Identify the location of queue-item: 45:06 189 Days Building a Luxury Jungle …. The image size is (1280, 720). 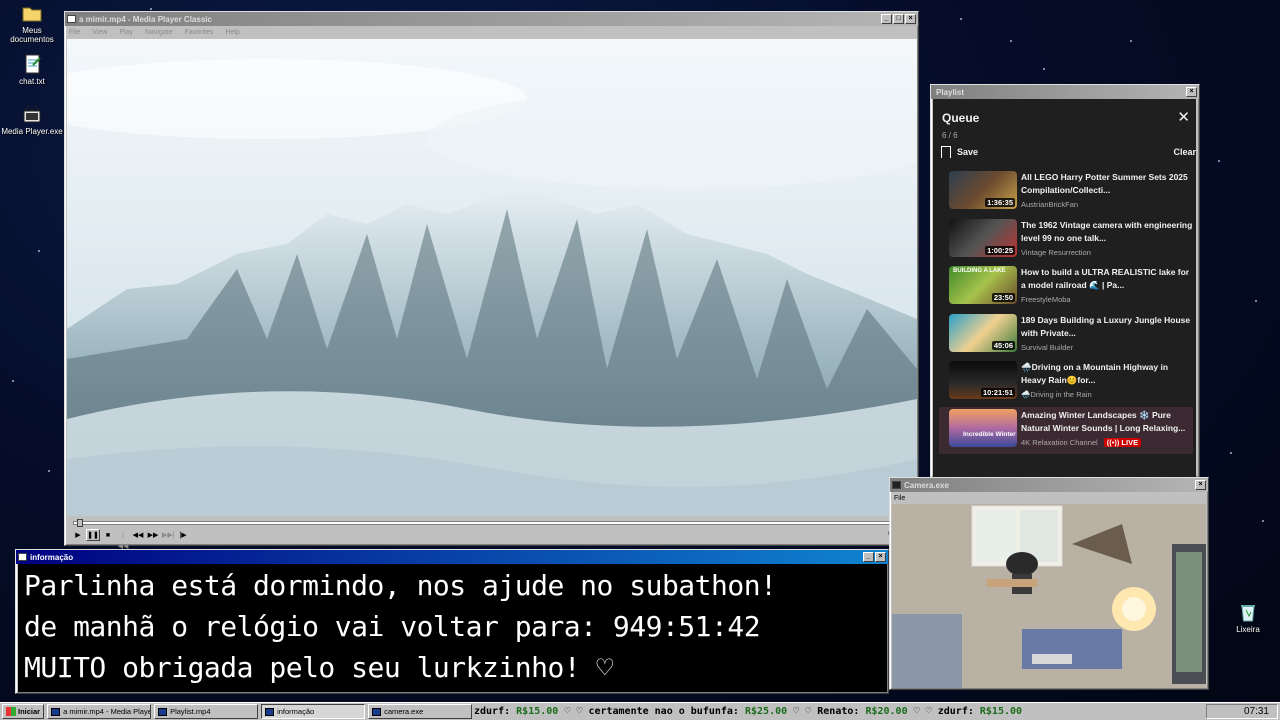
(1066, 336).